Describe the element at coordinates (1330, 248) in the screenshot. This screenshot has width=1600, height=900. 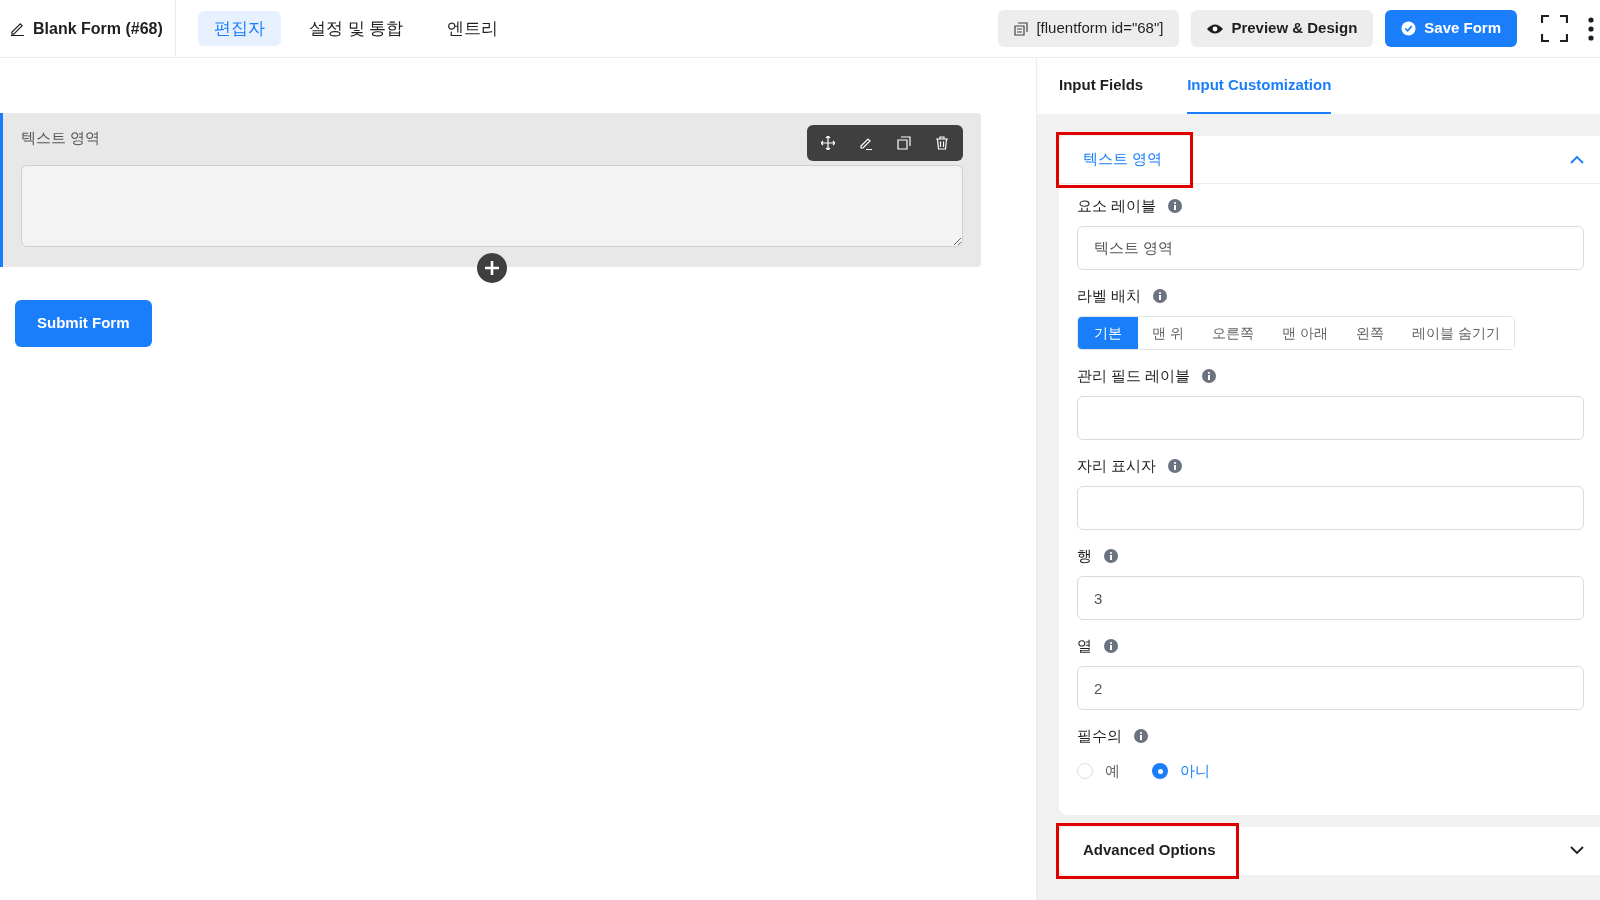
I see `text-input-field: 텍스트 영역` at that location.